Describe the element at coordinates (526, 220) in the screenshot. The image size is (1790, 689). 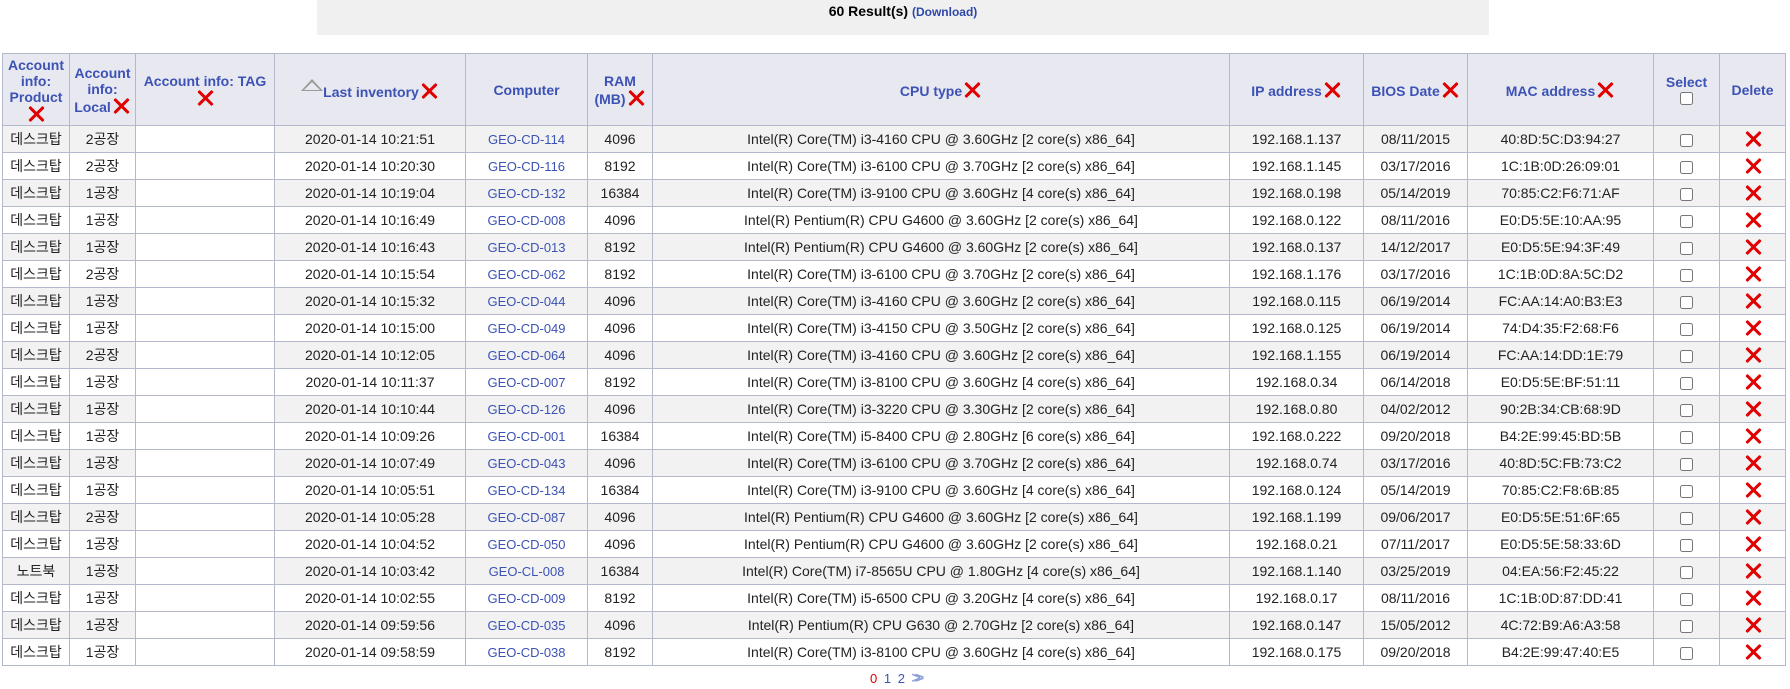
I see `computer-link: GEO-CD-008` at that location.